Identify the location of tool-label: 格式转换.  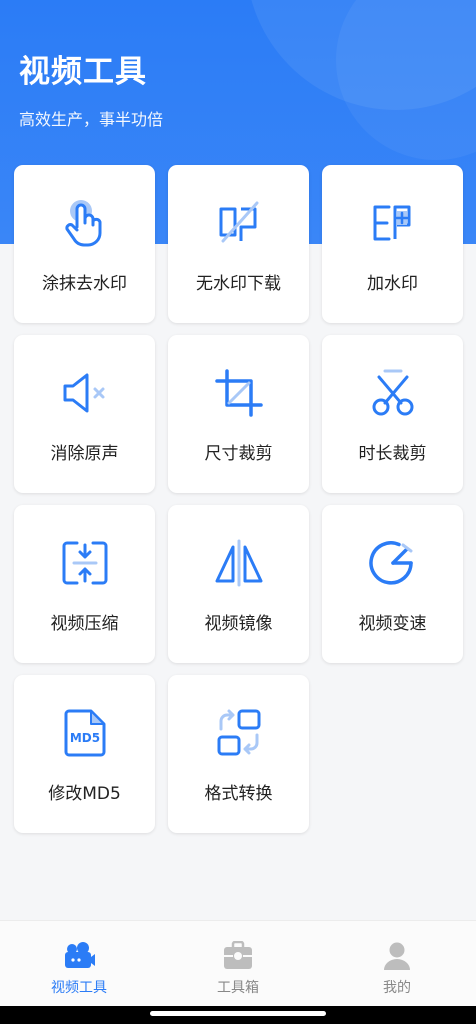
(238, 794).